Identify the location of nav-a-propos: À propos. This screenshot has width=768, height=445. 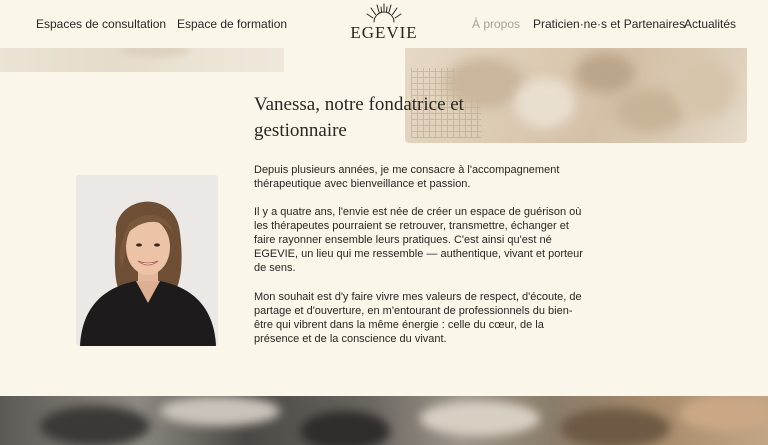
(496, 24).